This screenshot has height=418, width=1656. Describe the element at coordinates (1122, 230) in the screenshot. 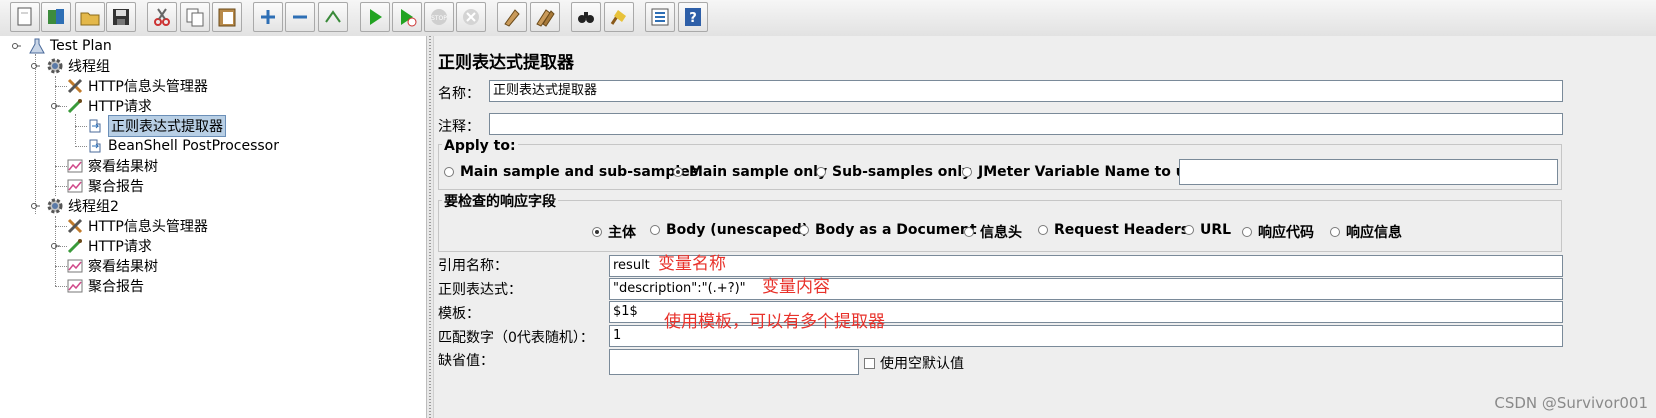

I see `radio-label: Request Headers` at that location.